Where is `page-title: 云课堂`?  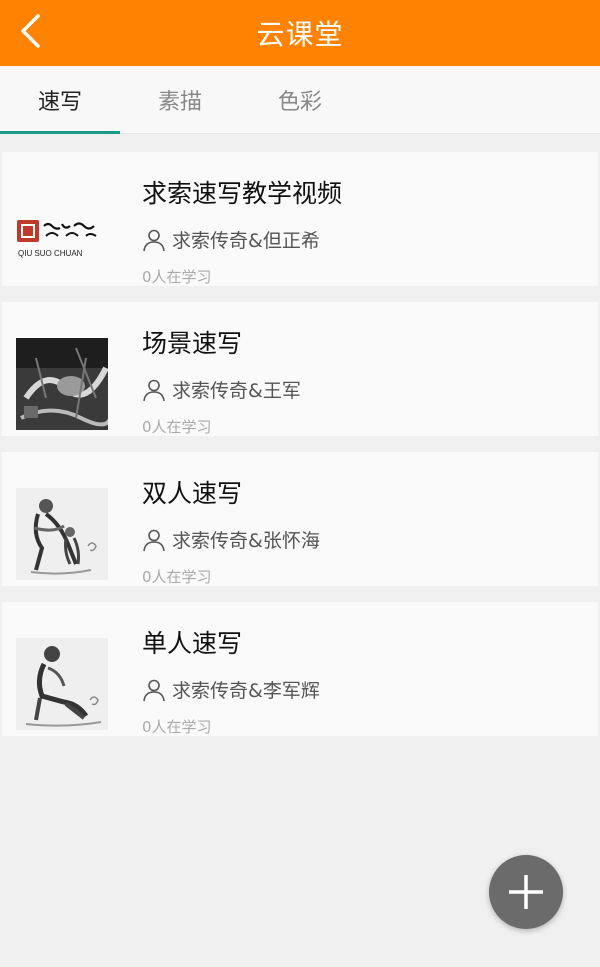 page-title: 云课堂 is located at coordinates (300, 34).